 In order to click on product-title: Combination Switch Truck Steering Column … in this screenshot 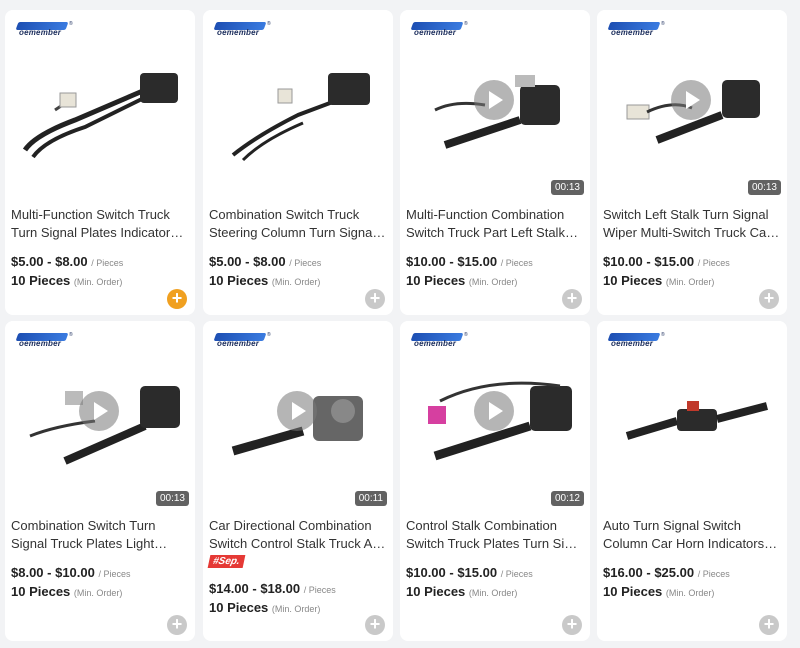, I will do `click(298, 224)`.